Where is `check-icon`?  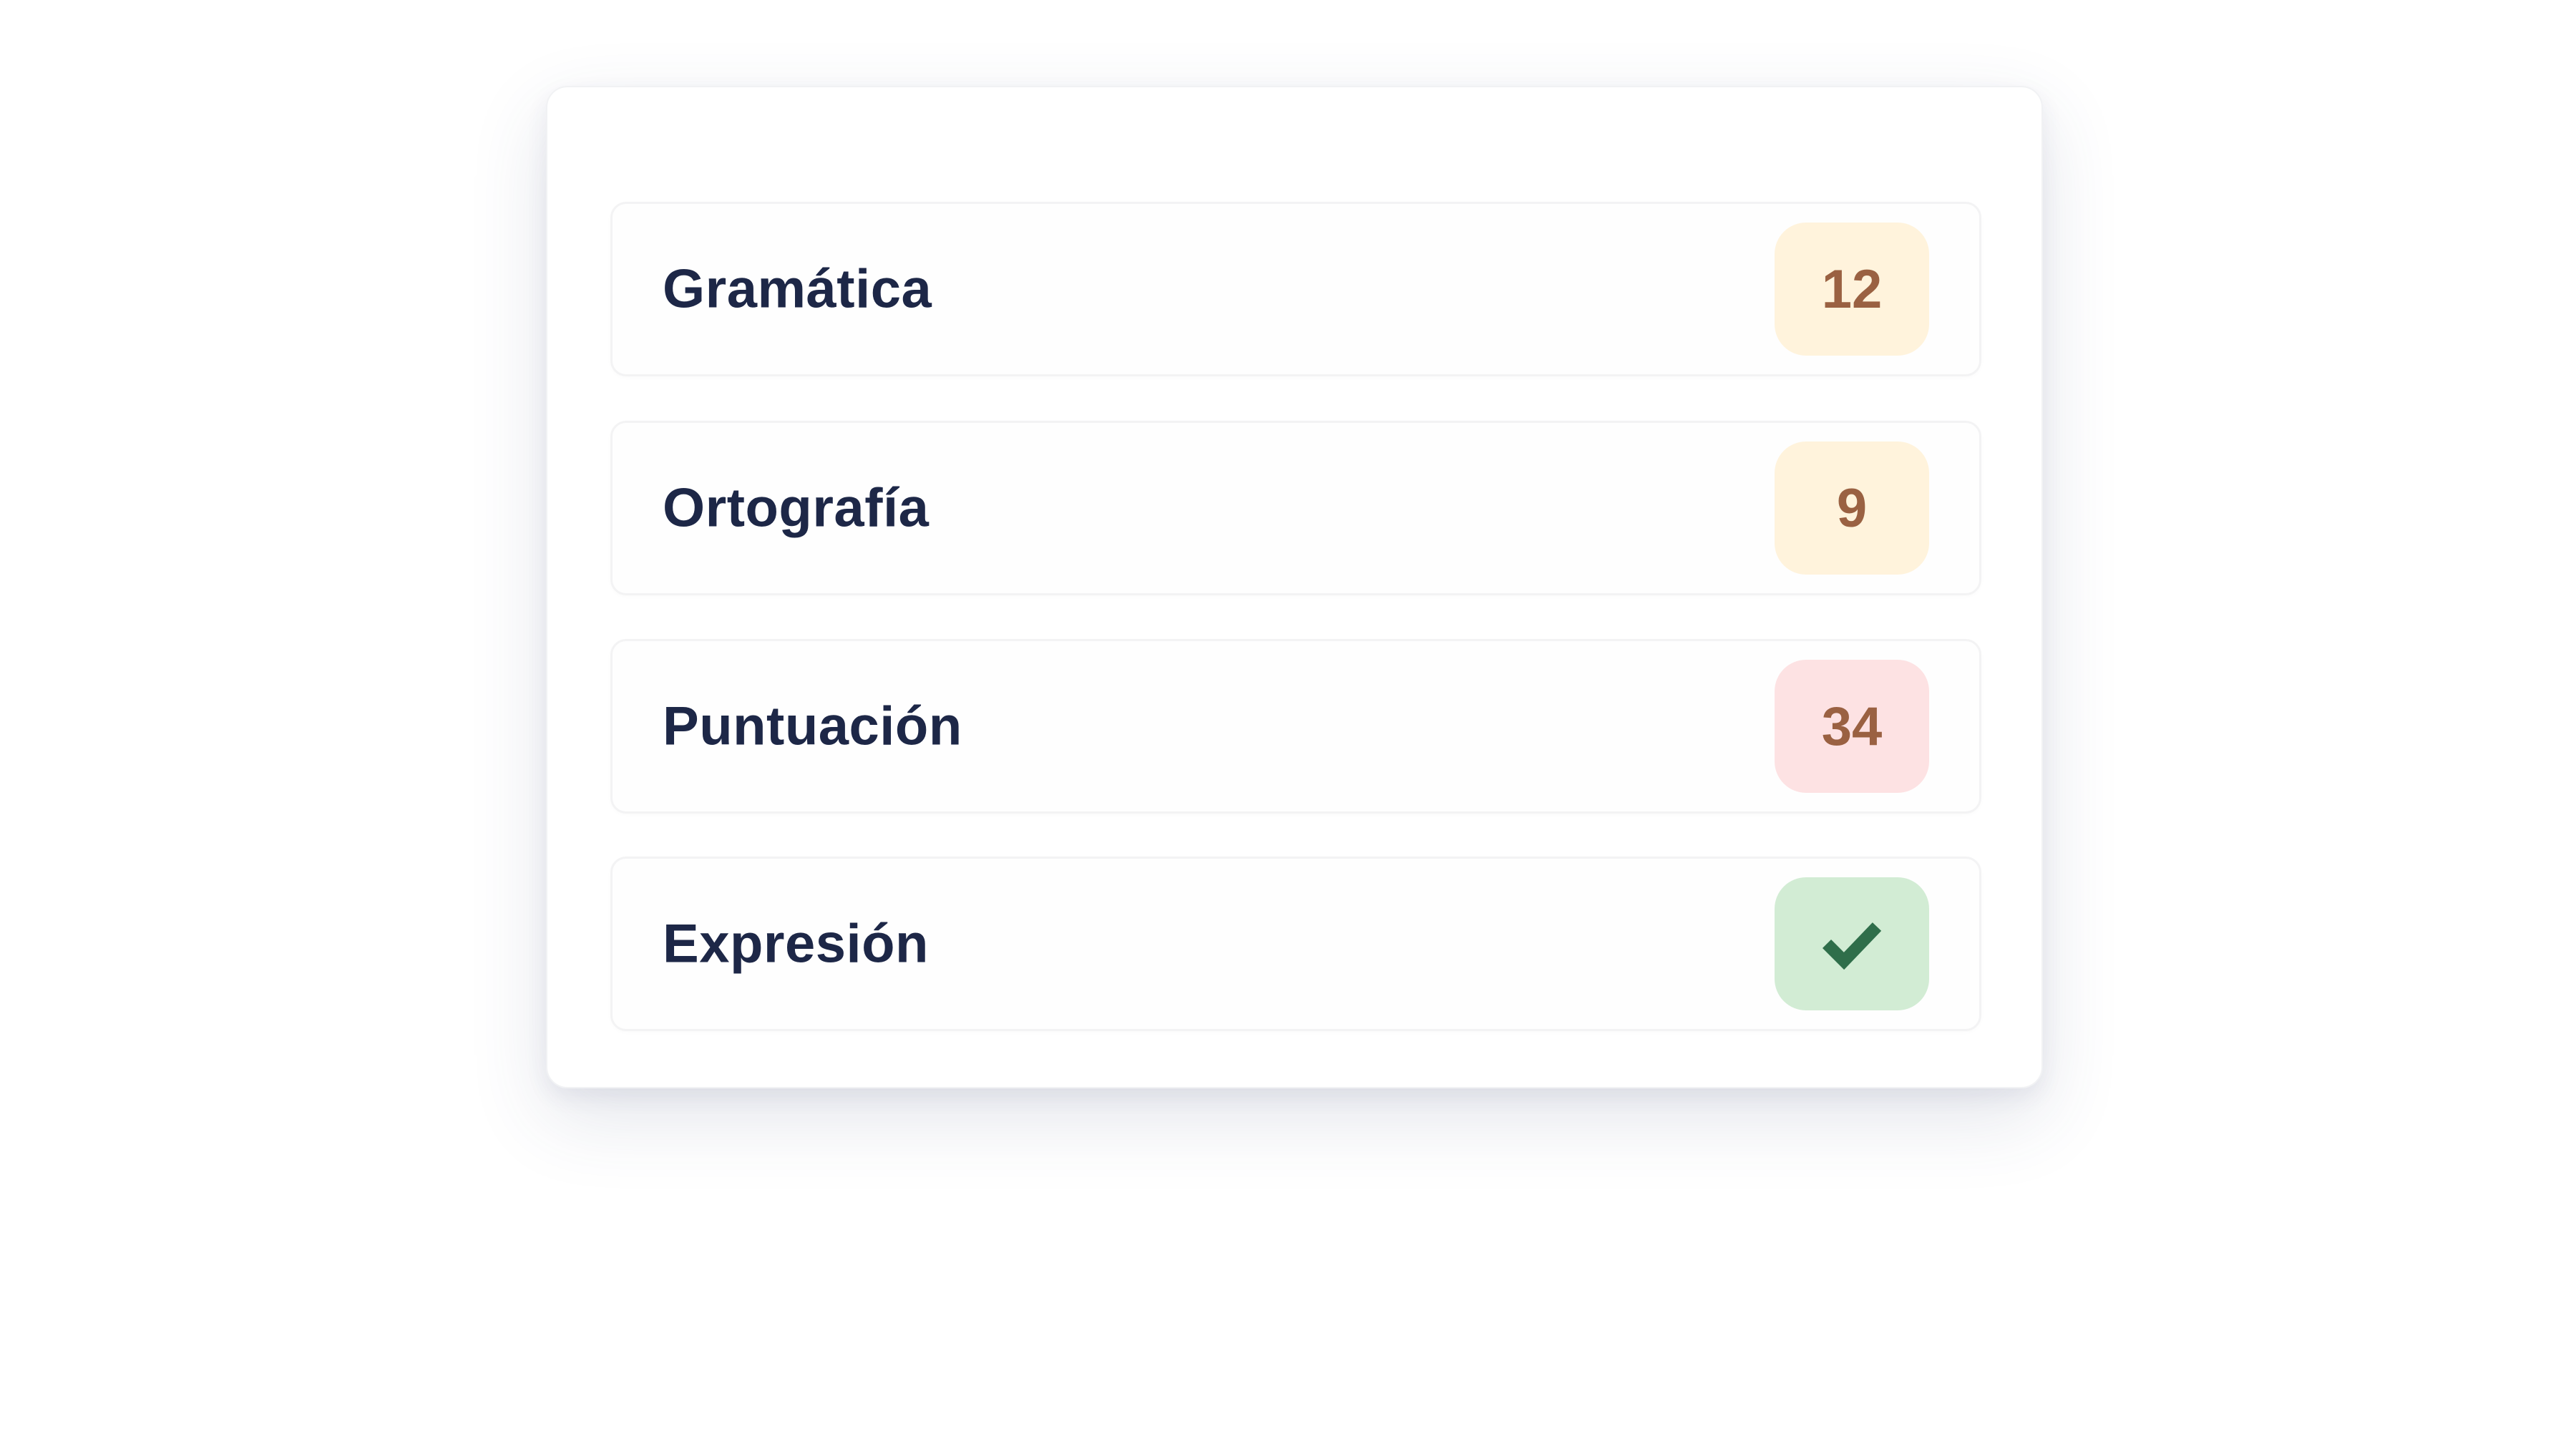
check-icon is located at coordinates (1852, 946).